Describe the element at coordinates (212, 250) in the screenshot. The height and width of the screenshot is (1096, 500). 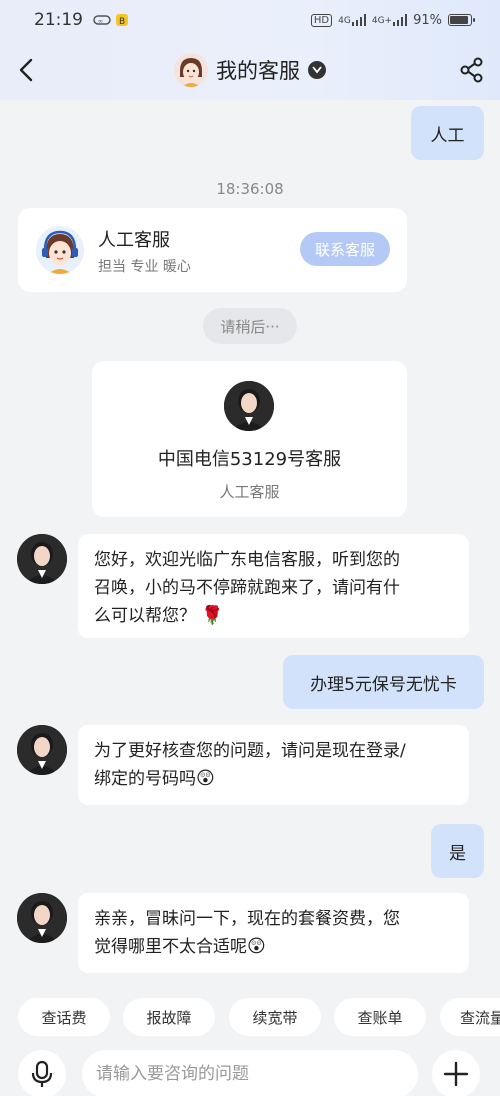
I see `service-card: 人工客服 担当 专业 暖心 联系客服` at that location.